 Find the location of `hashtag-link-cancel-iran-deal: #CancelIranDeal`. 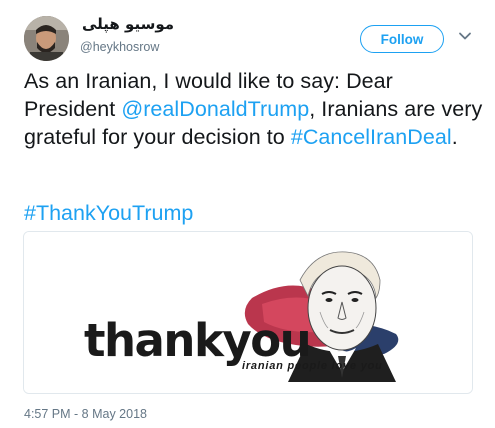

hashtag-link-cancel-iran-deal: #CancelIranDeal is located at coordinates (371, 137).